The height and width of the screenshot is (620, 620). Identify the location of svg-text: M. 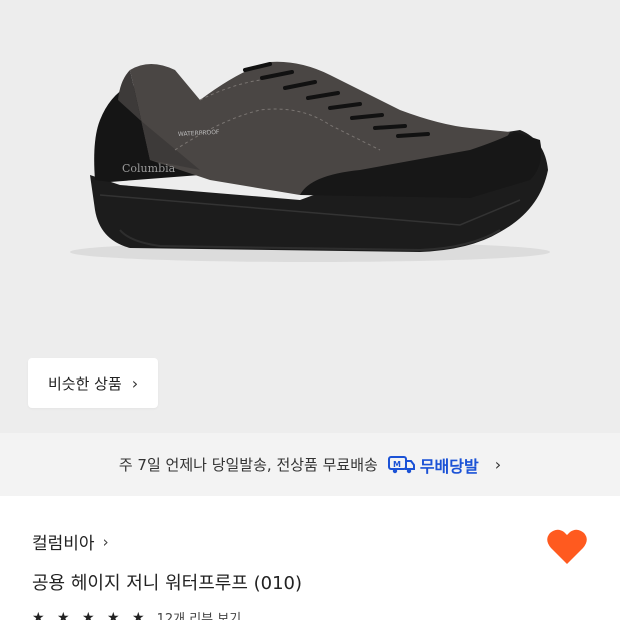
(397, 464).